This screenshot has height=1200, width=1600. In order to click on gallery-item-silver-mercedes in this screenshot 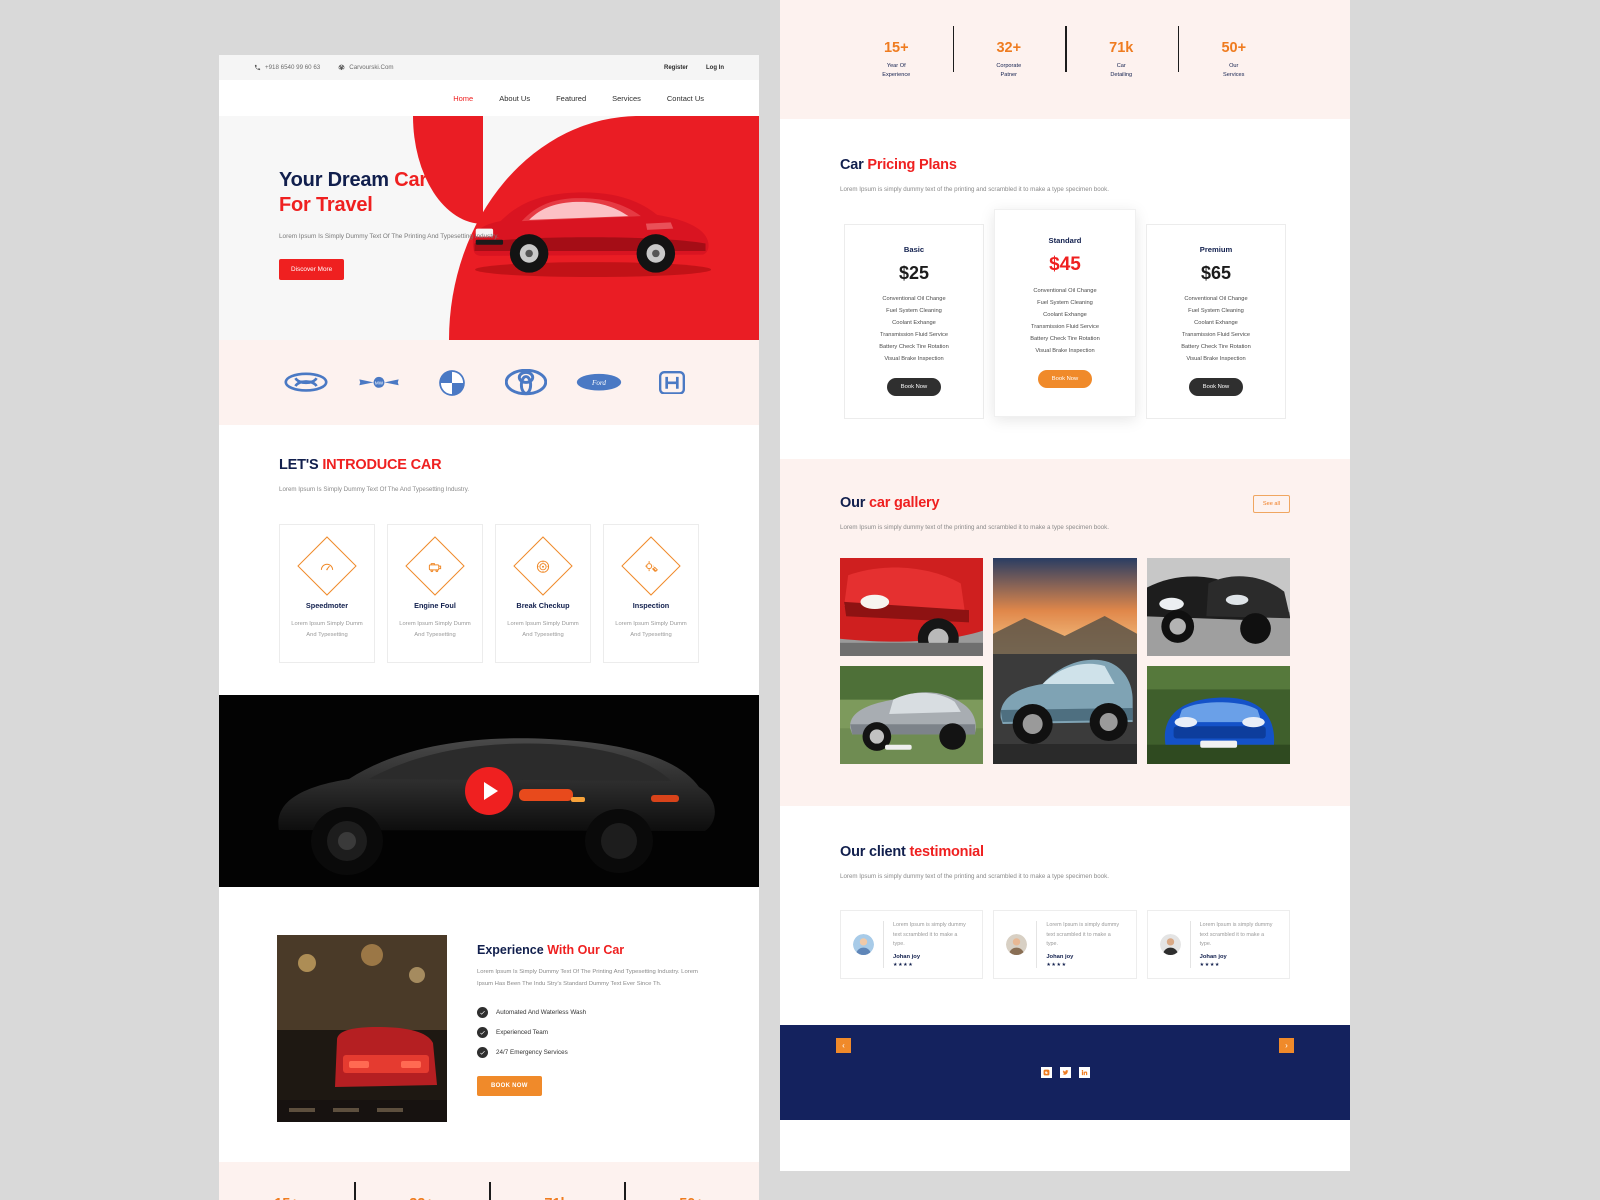, I will do `click(912, 714)`.